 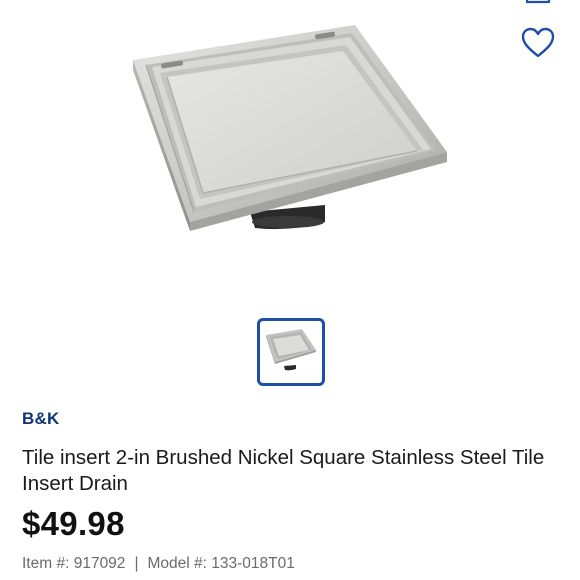 I want to click on item-number-label: Item #:, so click(x=46, y=563).